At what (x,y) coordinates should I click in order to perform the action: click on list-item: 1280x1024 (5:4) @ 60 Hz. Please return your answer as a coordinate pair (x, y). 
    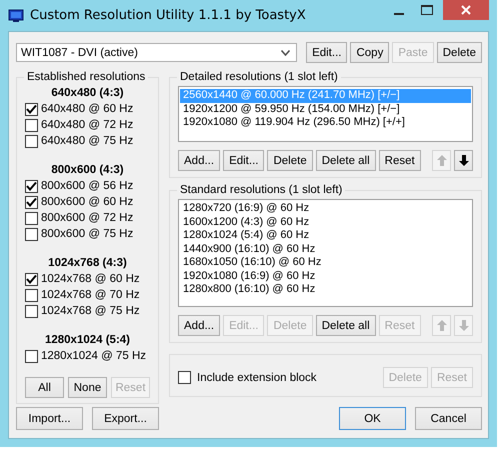
    Looking at the image, I should click on (325, 235).